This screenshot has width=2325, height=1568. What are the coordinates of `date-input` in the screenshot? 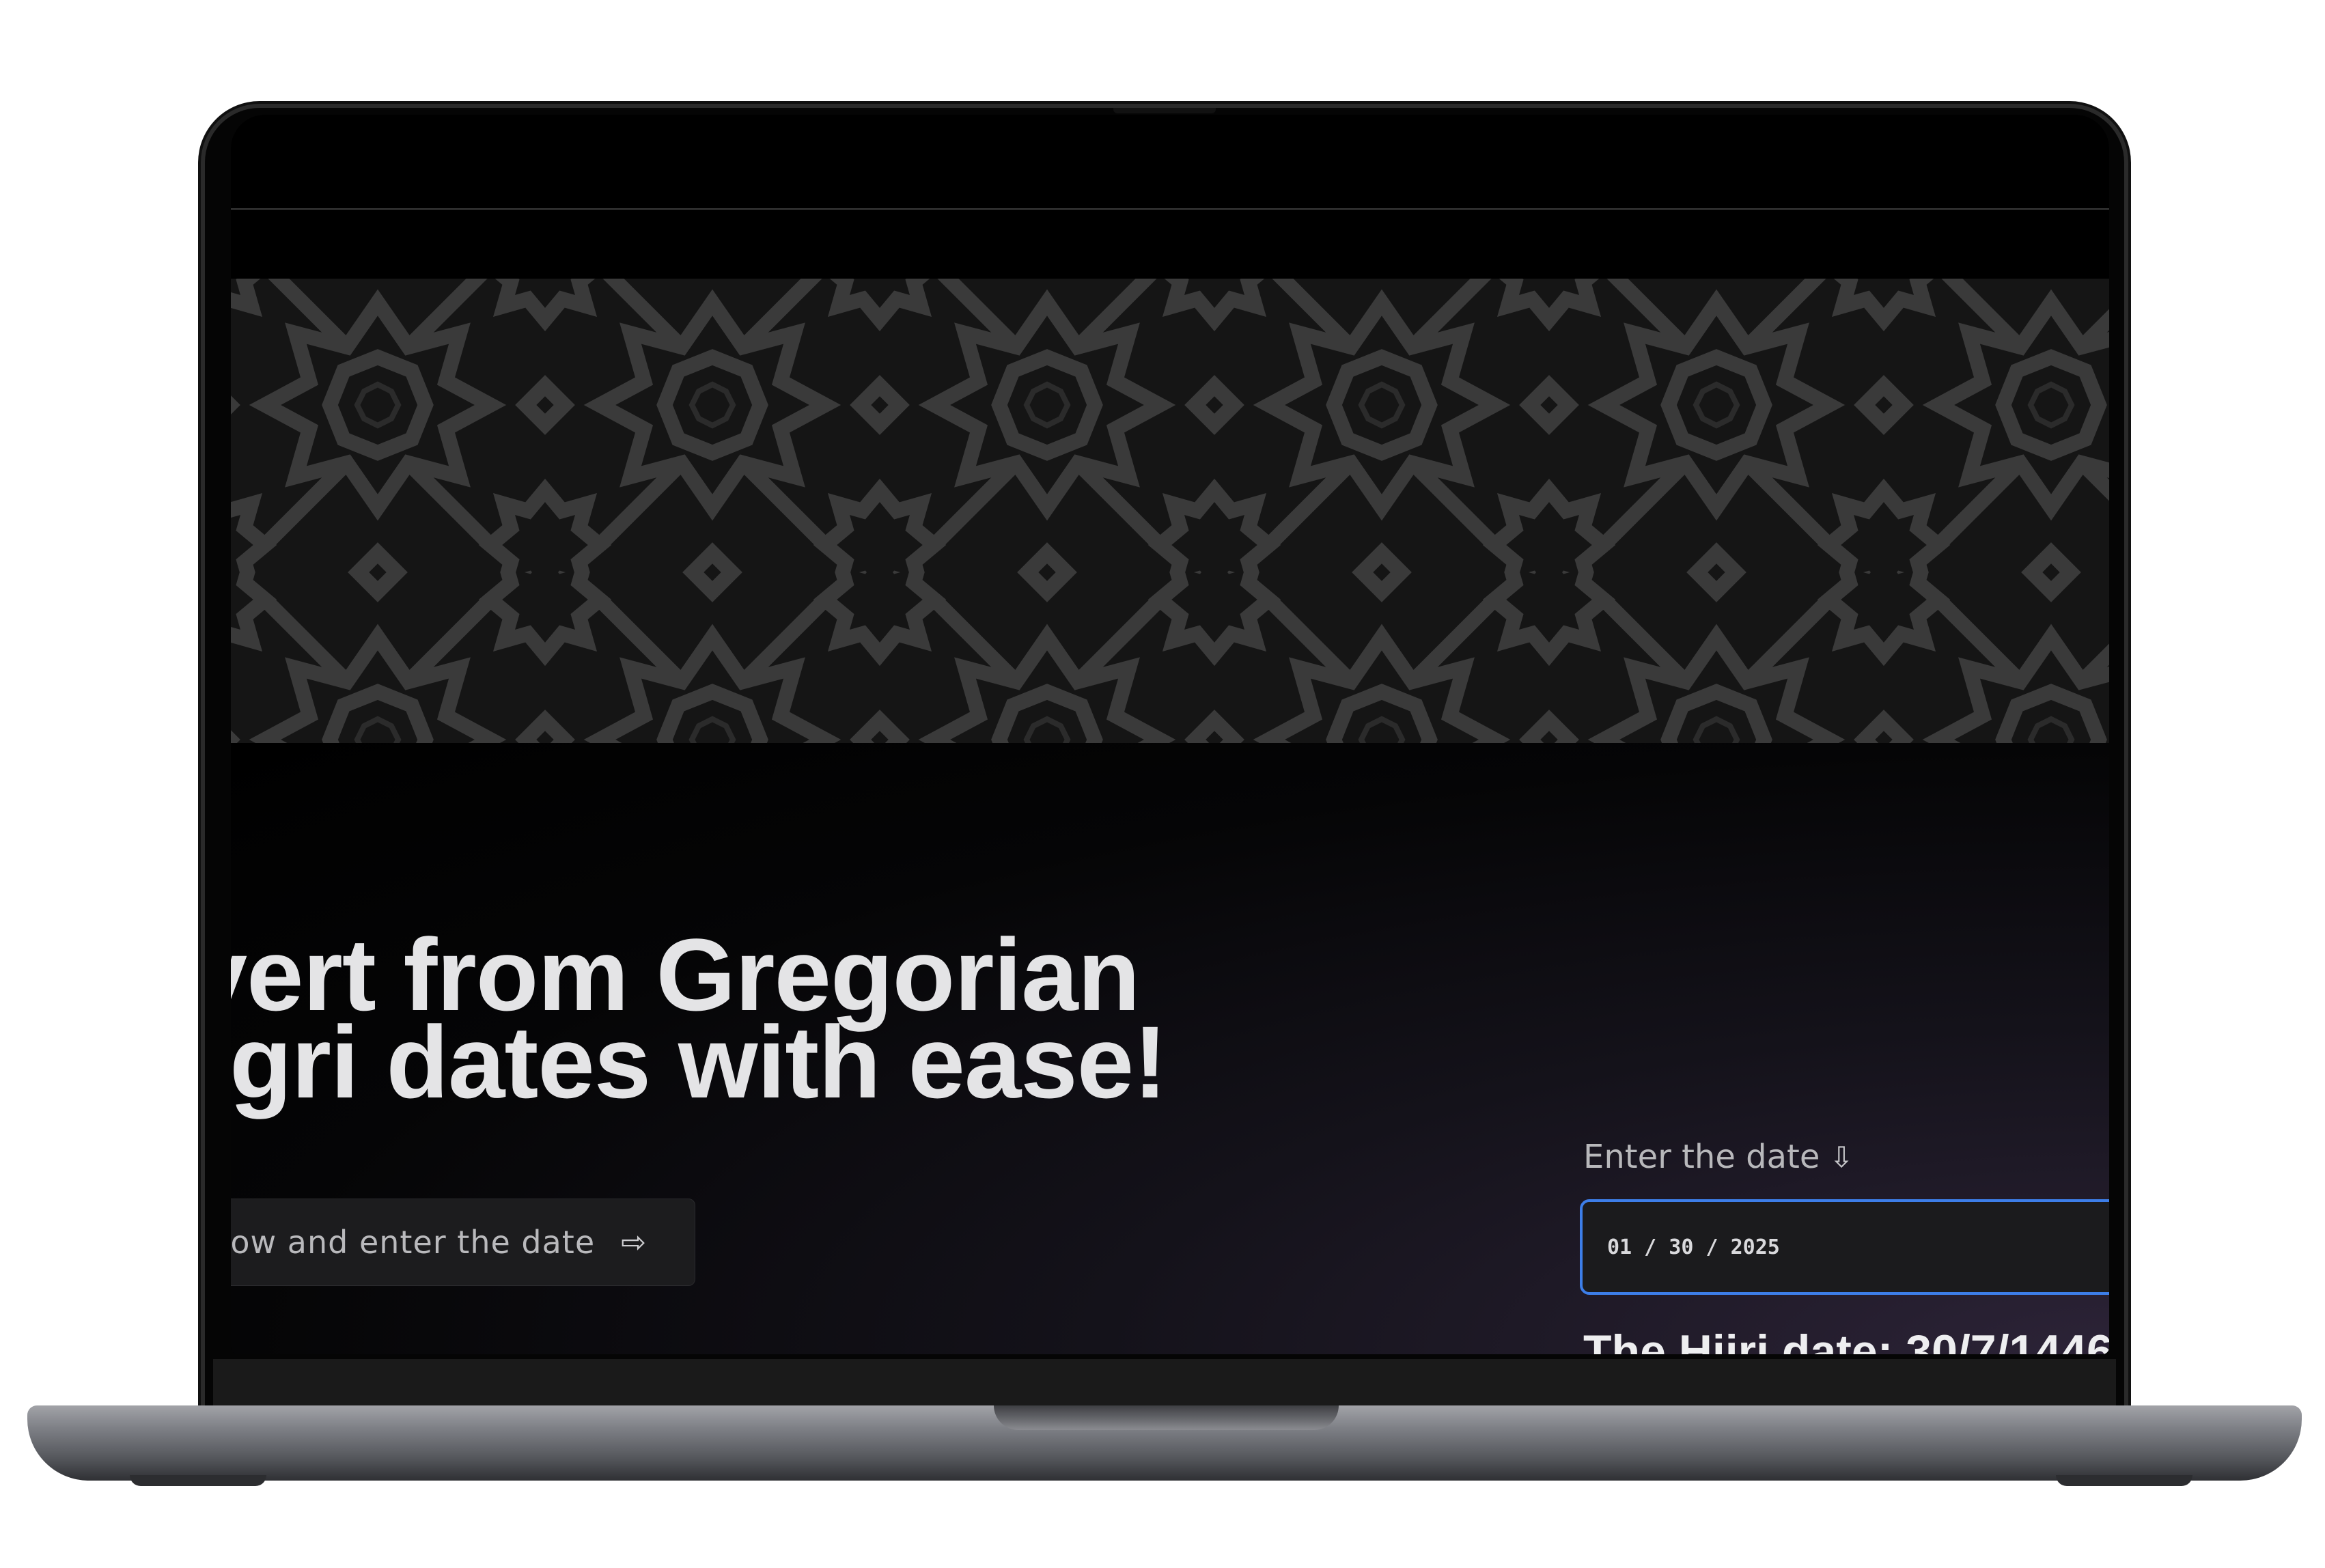 It's located at (1844, 1247).